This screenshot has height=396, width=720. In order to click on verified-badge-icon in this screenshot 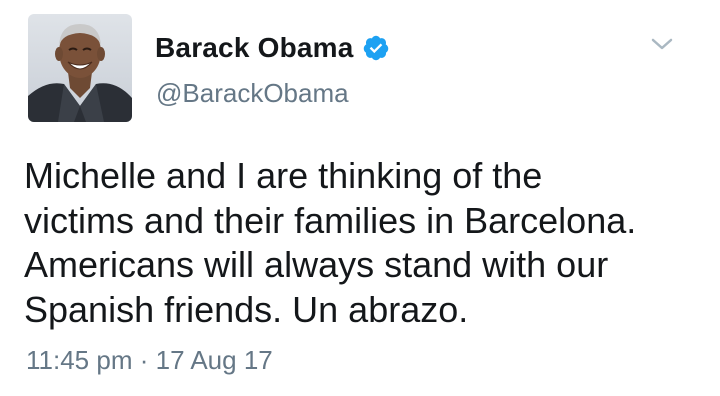, I will do `click(376, 48)`.